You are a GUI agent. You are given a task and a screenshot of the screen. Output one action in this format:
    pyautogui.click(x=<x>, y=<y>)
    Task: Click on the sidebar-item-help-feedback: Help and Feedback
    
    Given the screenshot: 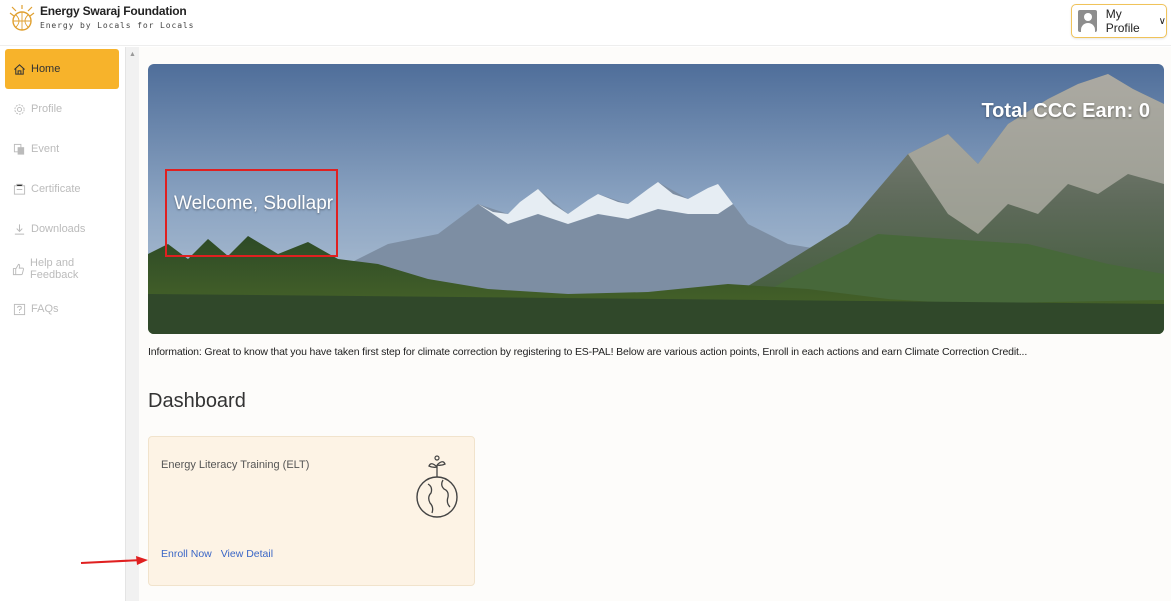 What is the action you would take?
    pyautogui.click(x=62, y=269)
    